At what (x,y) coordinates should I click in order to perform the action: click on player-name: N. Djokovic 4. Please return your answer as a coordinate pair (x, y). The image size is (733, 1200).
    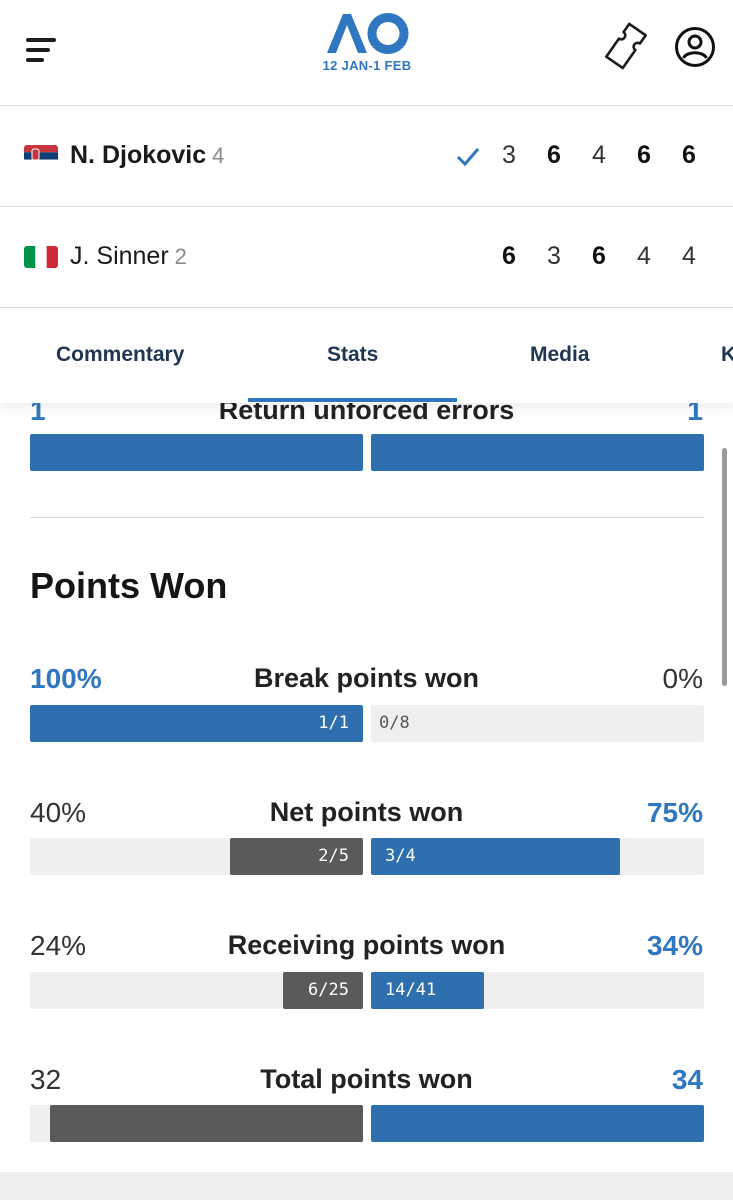
    Looking at the image, I should click on (147, 155).